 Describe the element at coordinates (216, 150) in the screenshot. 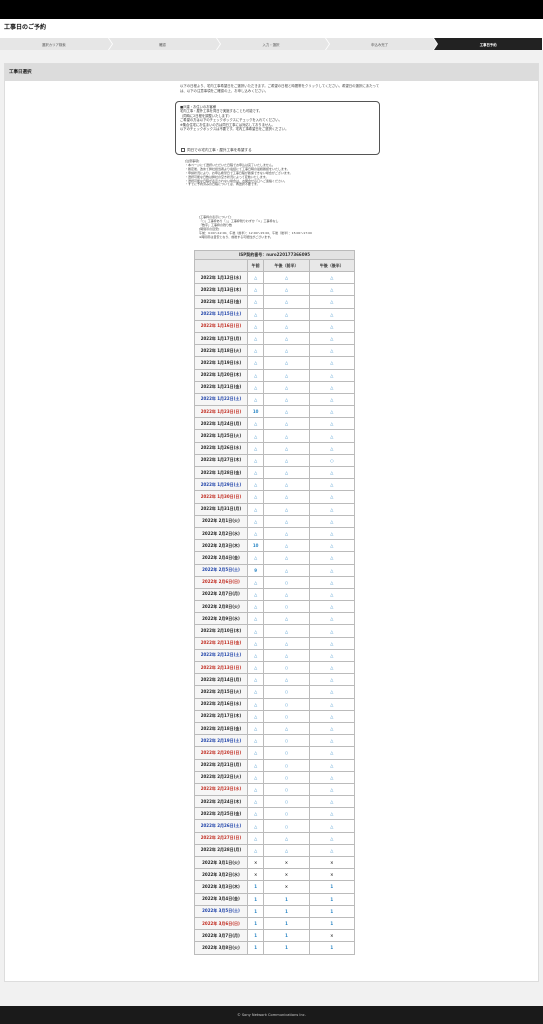

I see `same-day-checkbox: 同日での宅内工事・屋外工事を希望する` at that location.